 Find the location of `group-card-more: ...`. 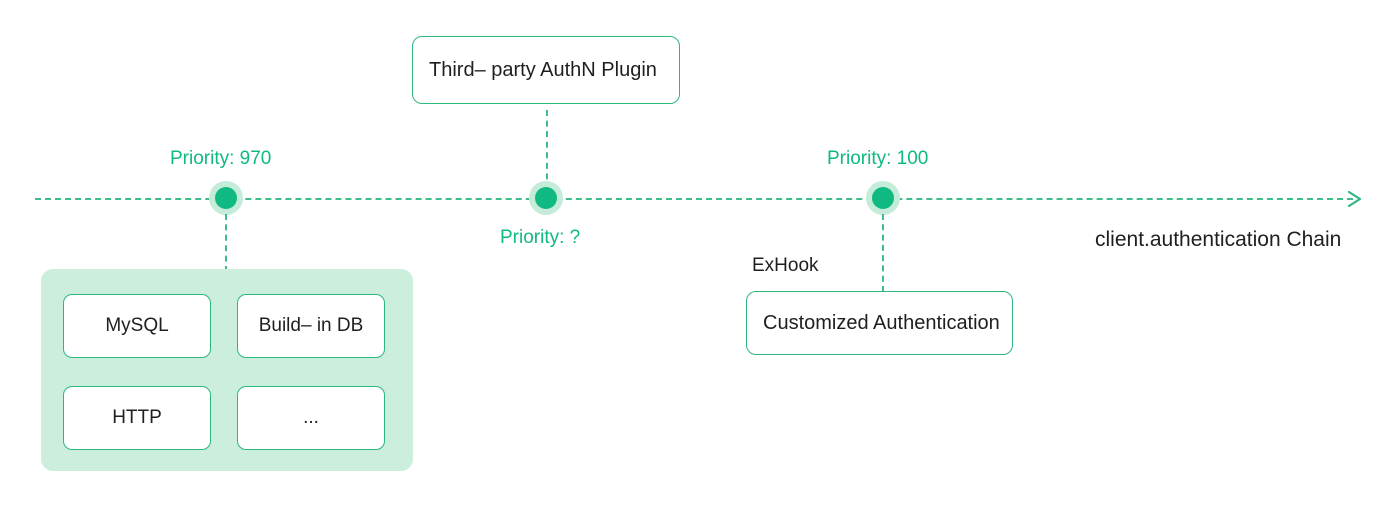

group-card-more: ... is located at coordinates (313, 420).